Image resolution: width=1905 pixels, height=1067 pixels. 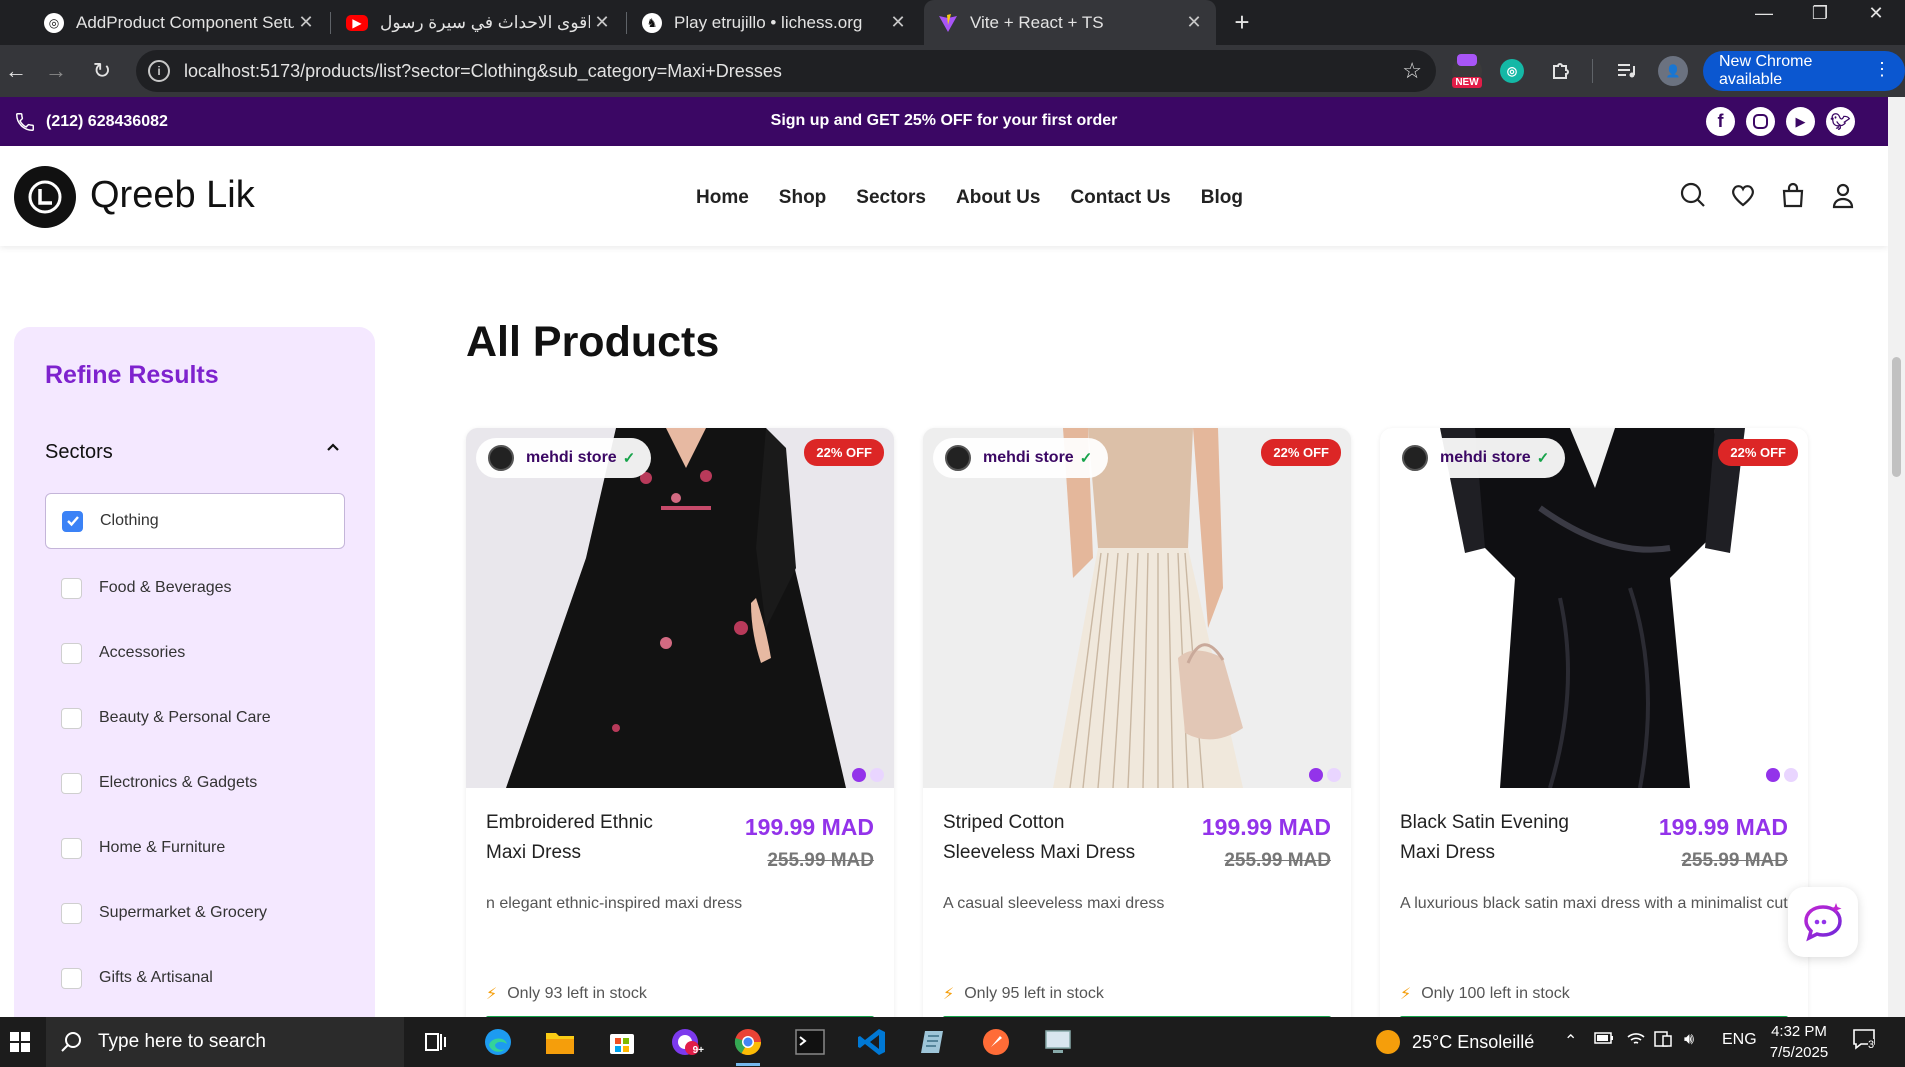 What do you see at coordinates (1626, 71) in the screenshot?
I see `media-control-icon` at bounding box center [1626, 71].